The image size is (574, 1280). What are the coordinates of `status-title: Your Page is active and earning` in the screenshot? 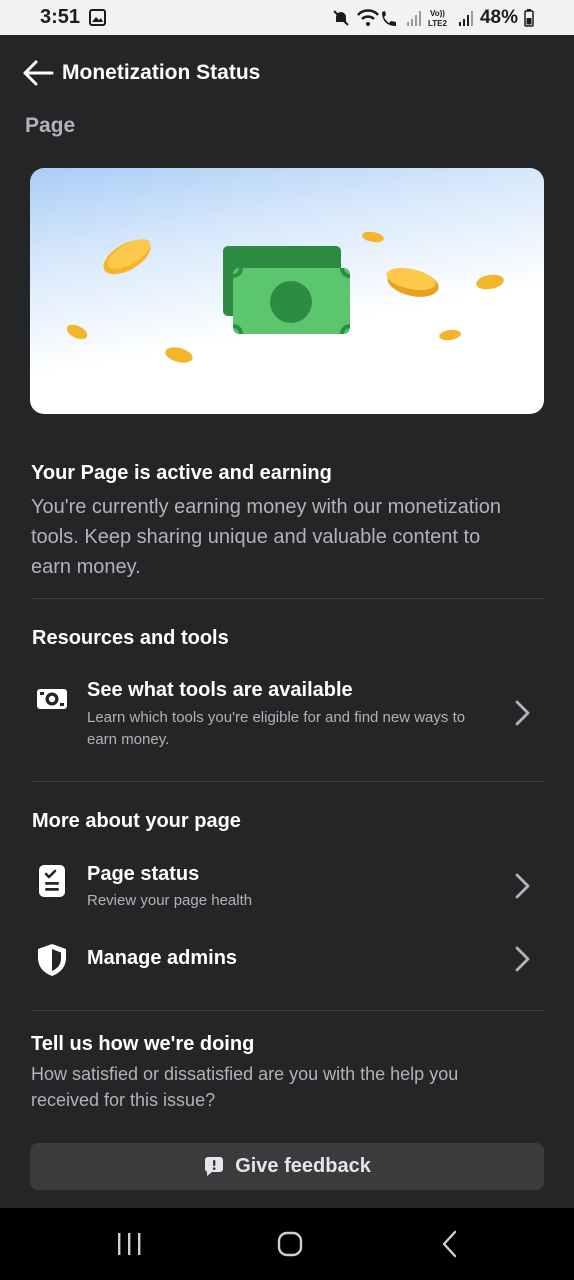 It's located at (181, 473).